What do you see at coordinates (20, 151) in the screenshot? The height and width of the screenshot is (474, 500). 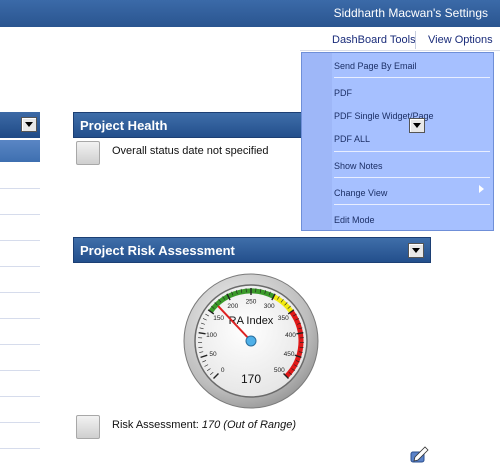 I see `left-widget-selected-row` at bounding box center [20, 151].